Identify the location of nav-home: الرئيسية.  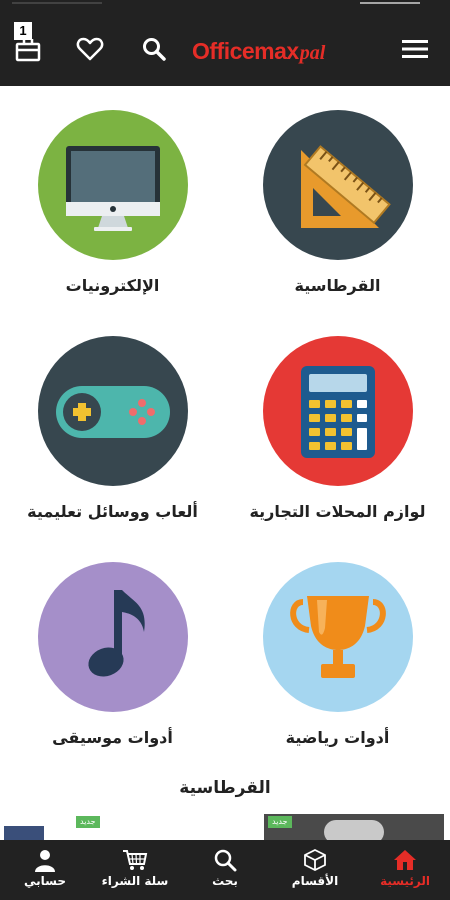
(405, 870).